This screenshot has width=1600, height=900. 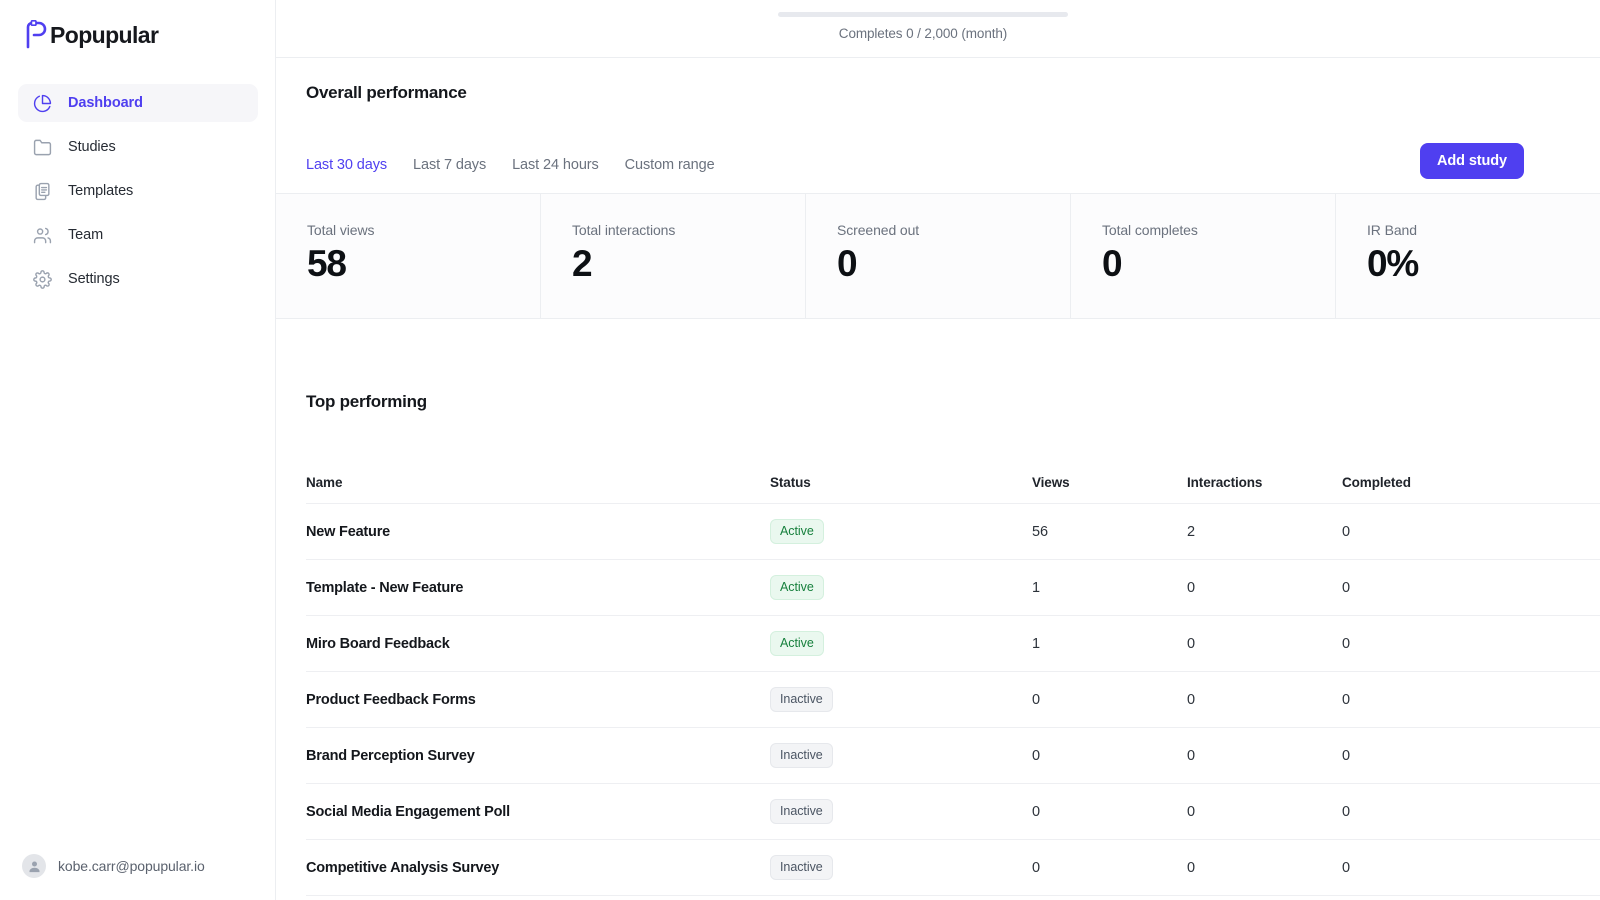 What do you see at coordinates (138, 147) in the screenshot?
I see `sidebar-item-studies: Studies` at bounding box center [138, 147].